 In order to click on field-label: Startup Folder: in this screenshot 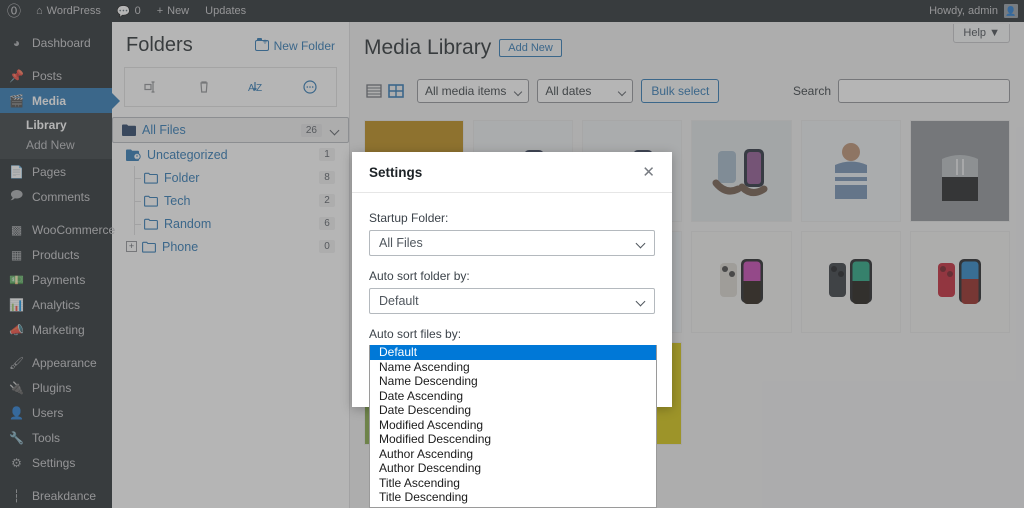, I will do `click(409, 218)`.